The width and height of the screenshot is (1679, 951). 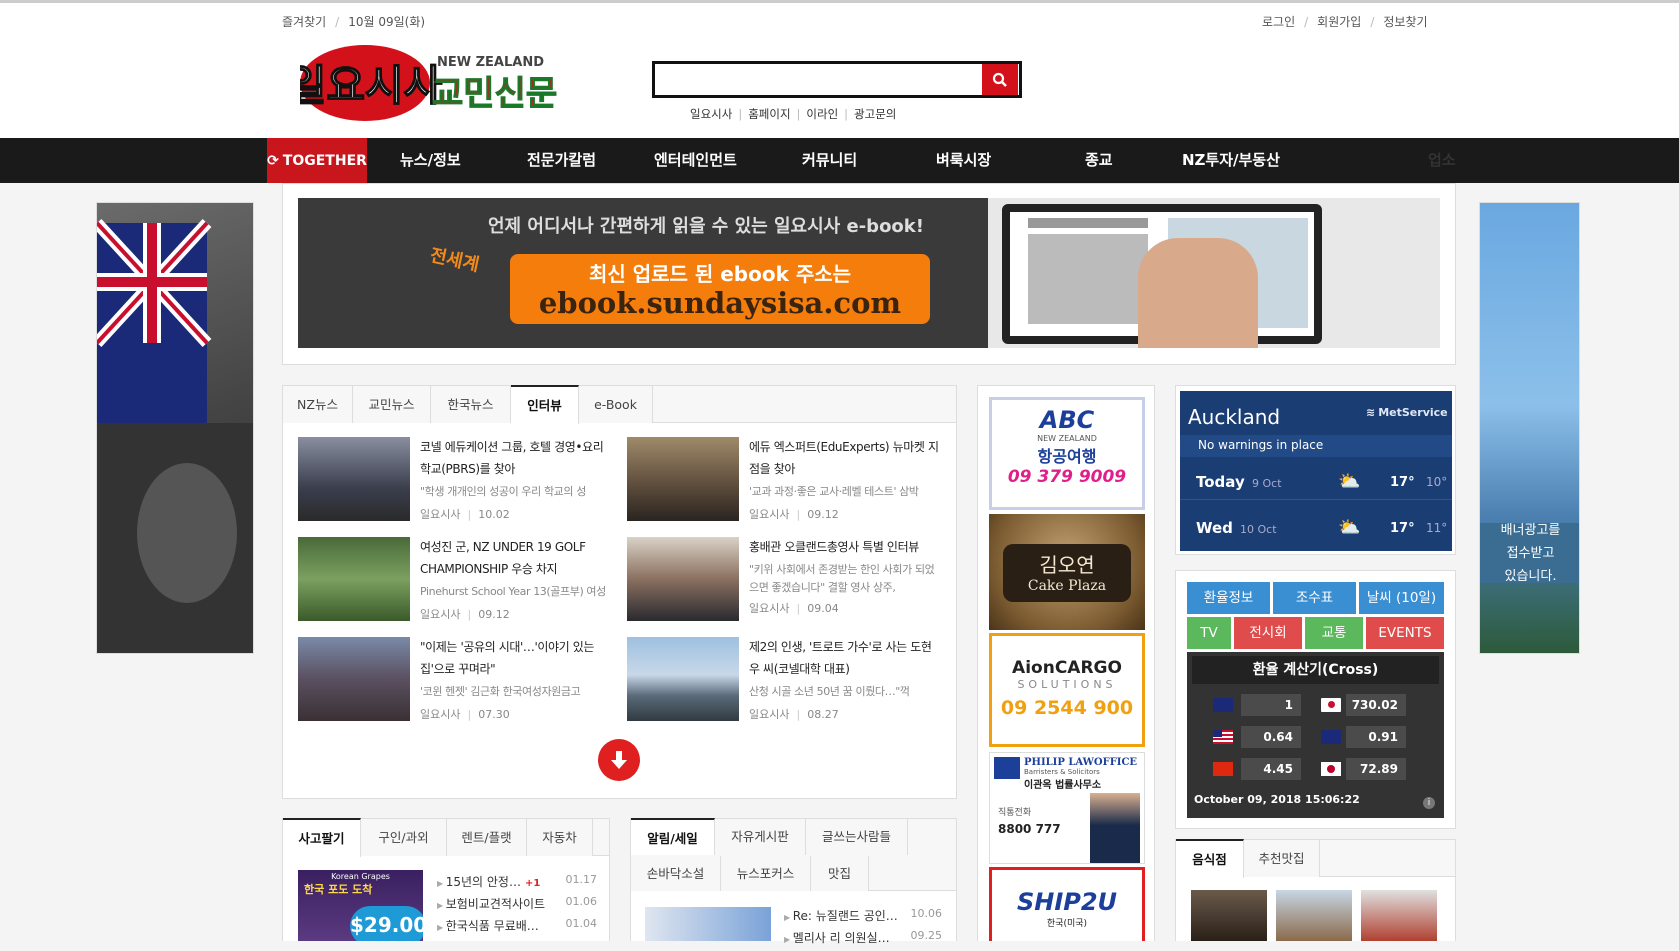 I want to click on tab-cars: 자동차, so click(x=560, y=837).